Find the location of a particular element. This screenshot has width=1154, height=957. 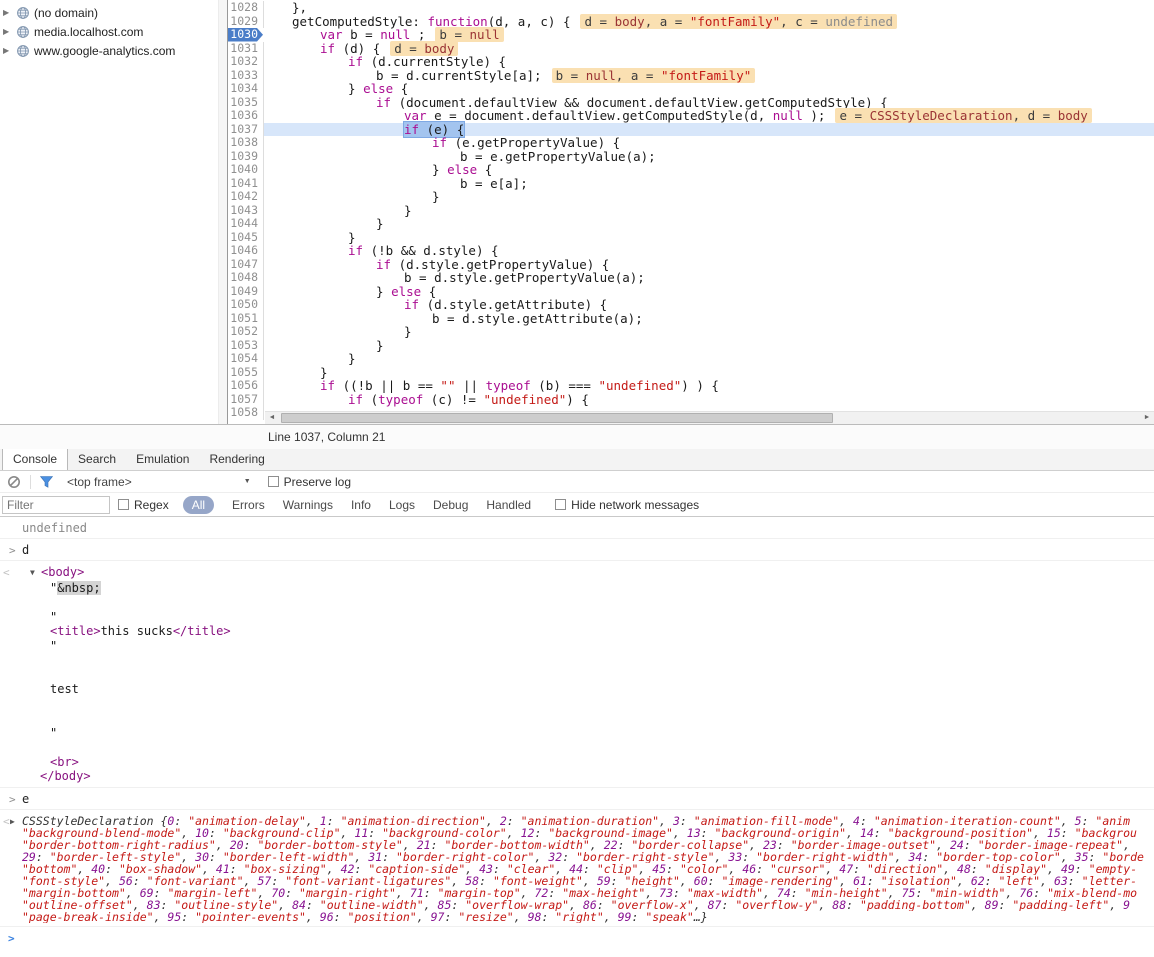

hide-network-toggle: Hide network messages is located at coordinates (627, 505).